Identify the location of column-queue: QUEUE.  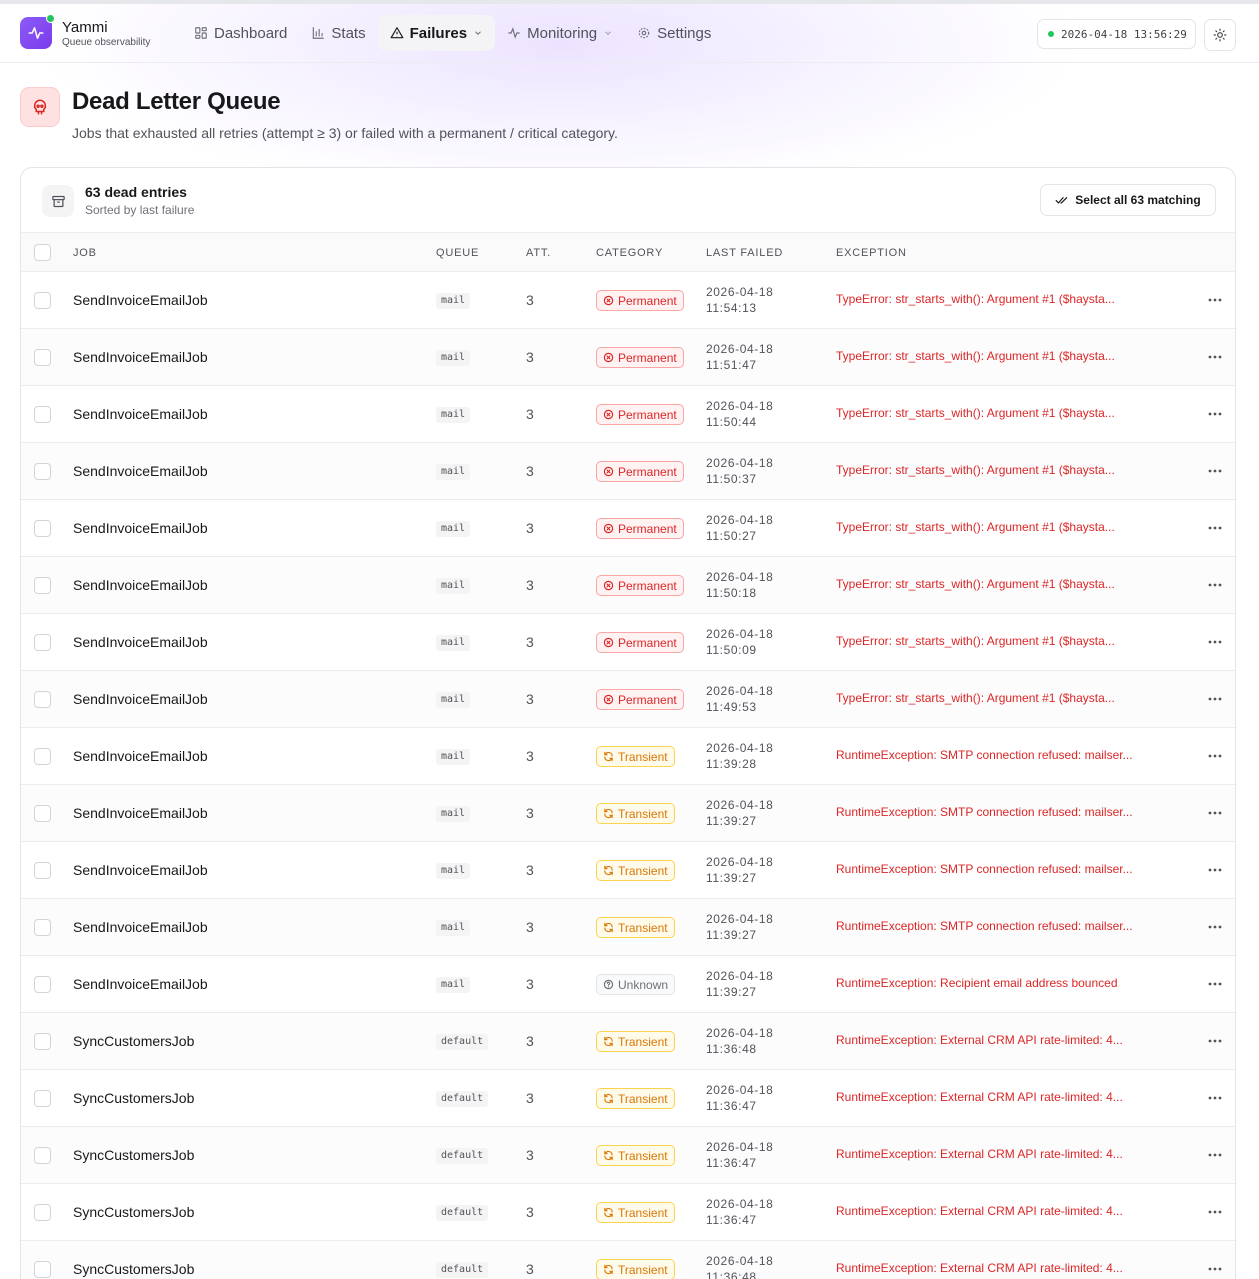
(457, 253).